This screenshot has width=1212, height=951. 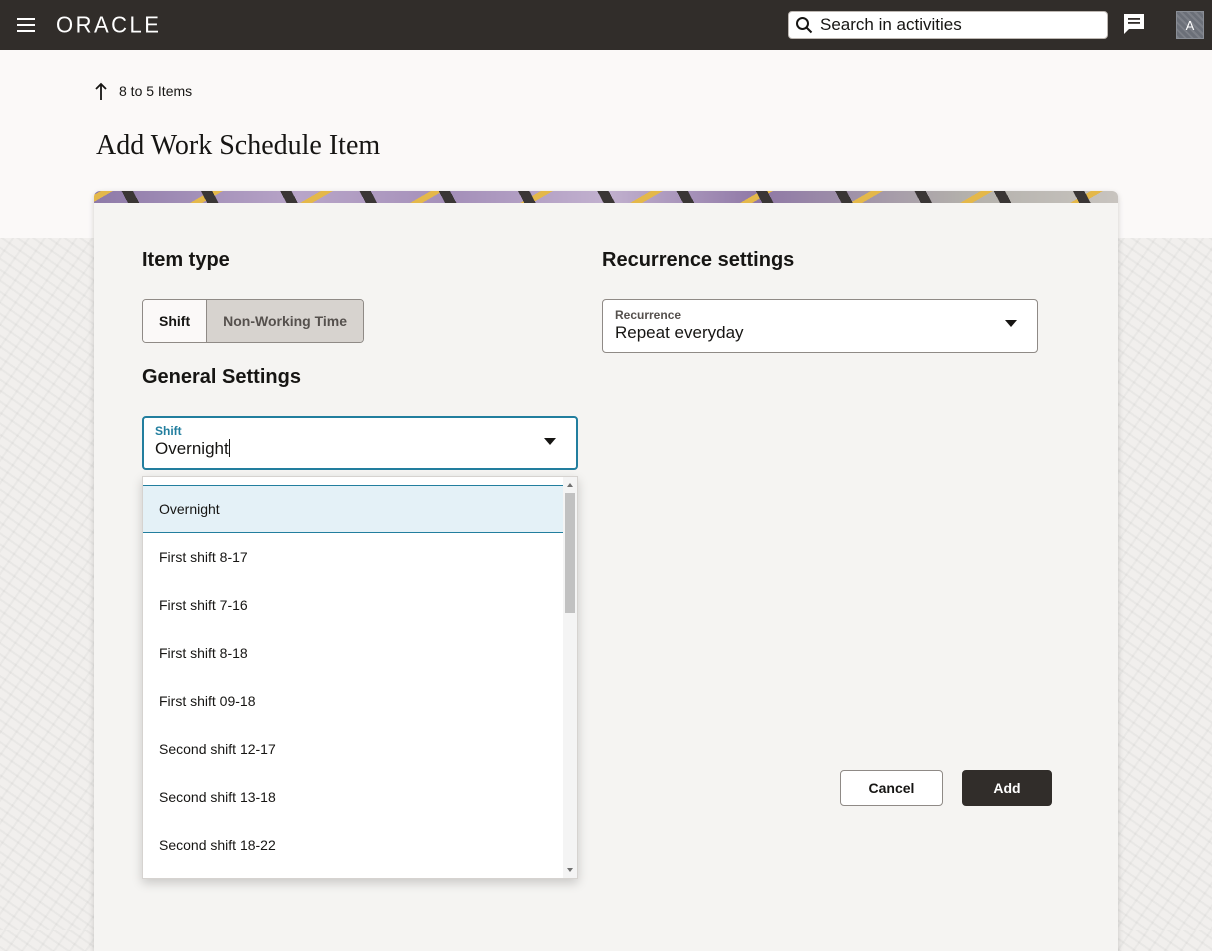 What do you see at coordinates (353, 845) in the screenshot?
I see `shift-option-second-18-22: Second shift 18-22` at bounding box center [353, 845].